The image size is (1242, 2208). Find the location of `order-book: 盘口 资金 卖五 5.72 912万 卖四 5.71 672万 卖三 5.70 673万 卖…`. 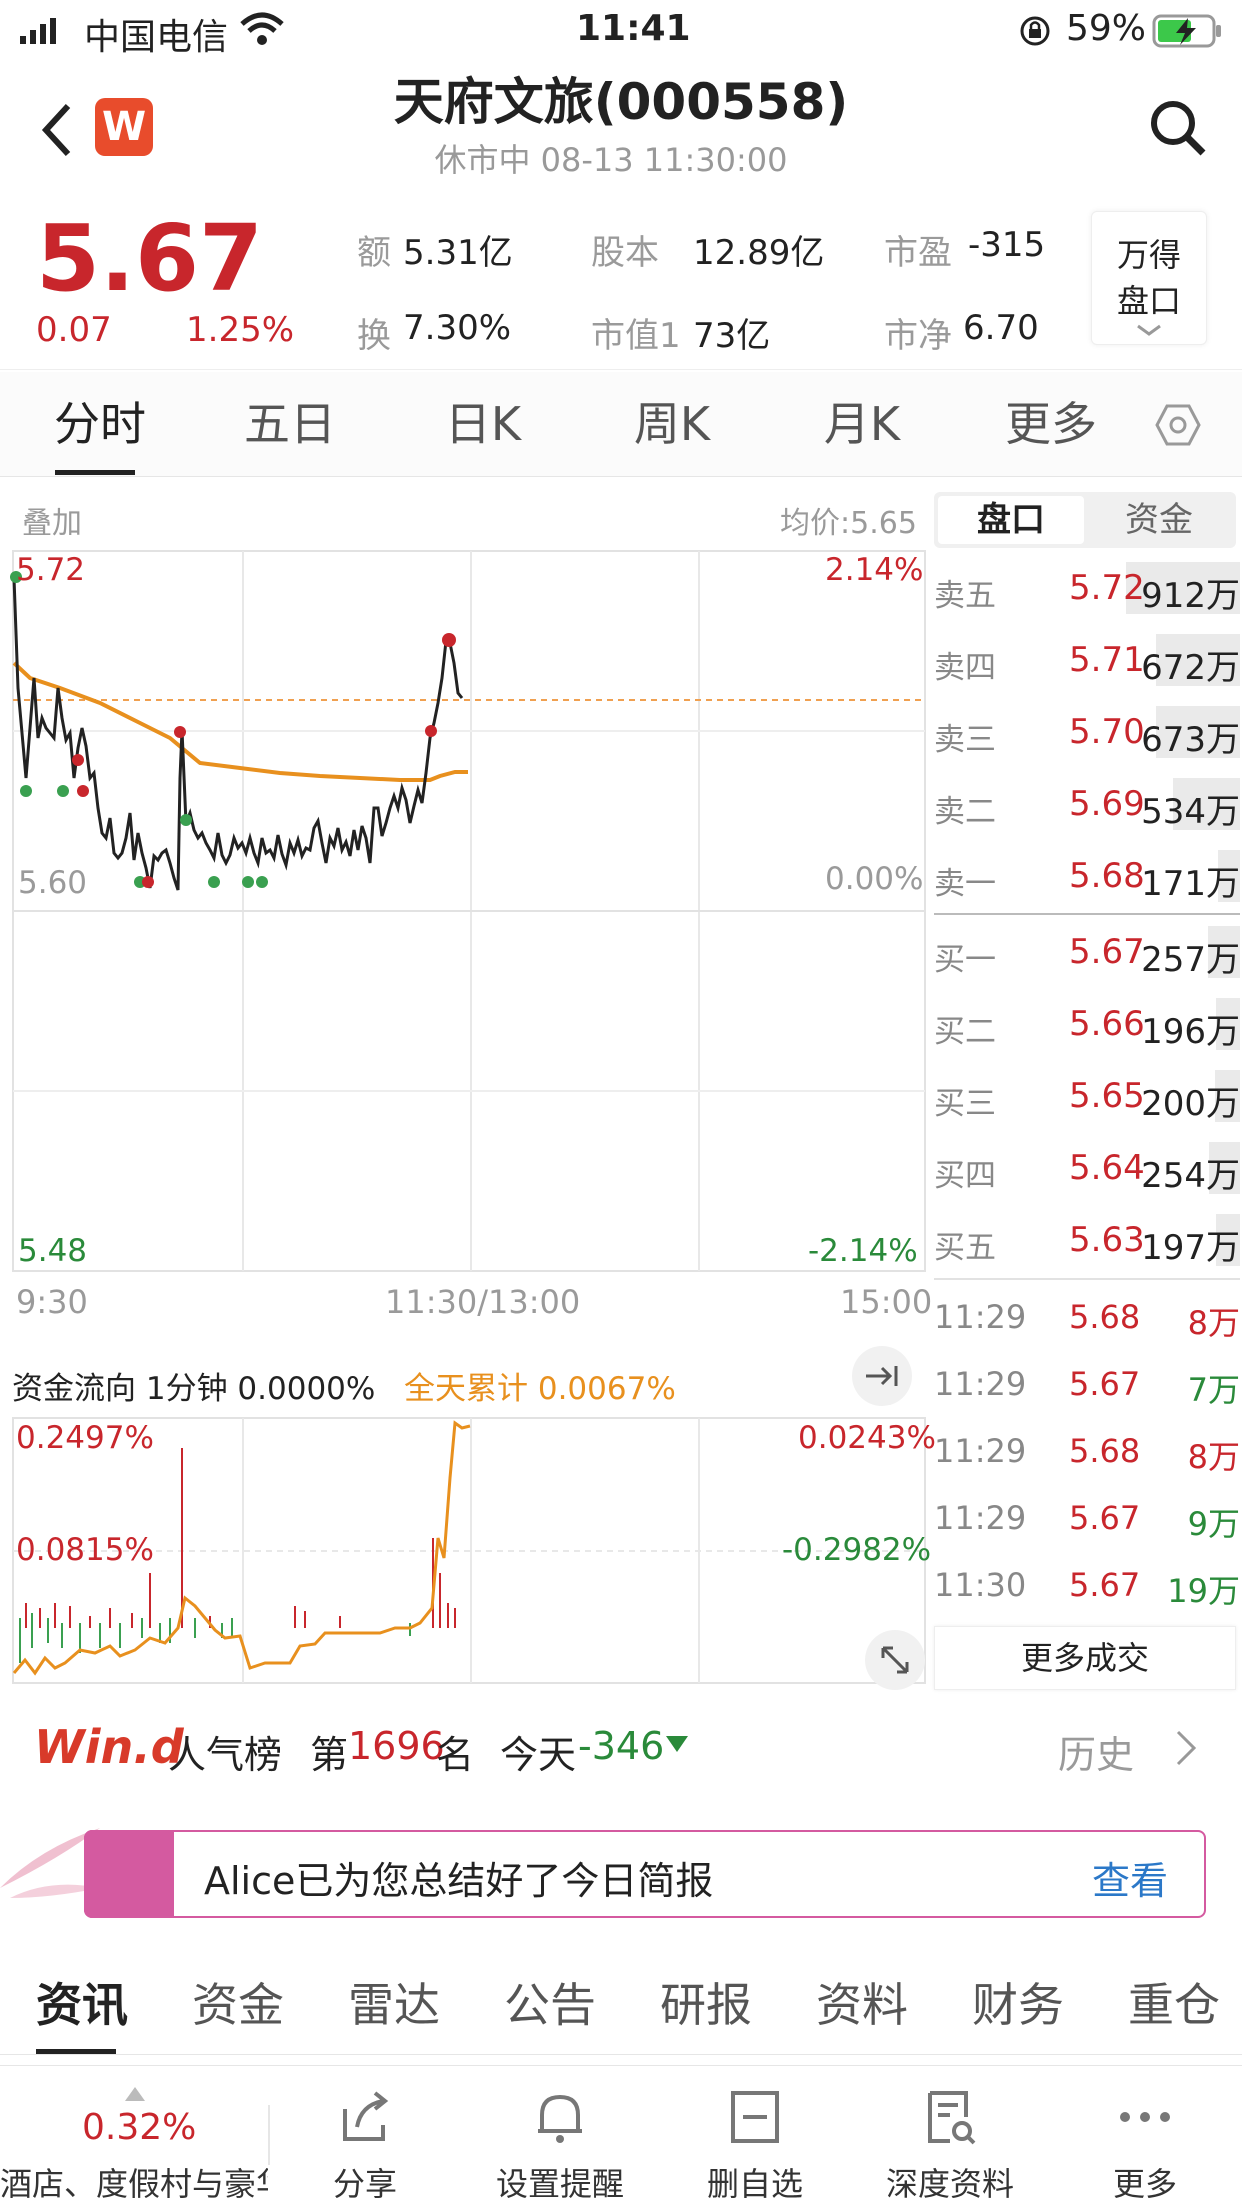

order-book: 盘口 资金 卖五 5.72 912万 卖四 5.71 672万 卖三 5.70 673万 卖… is located at coordinates (1086, 1089).